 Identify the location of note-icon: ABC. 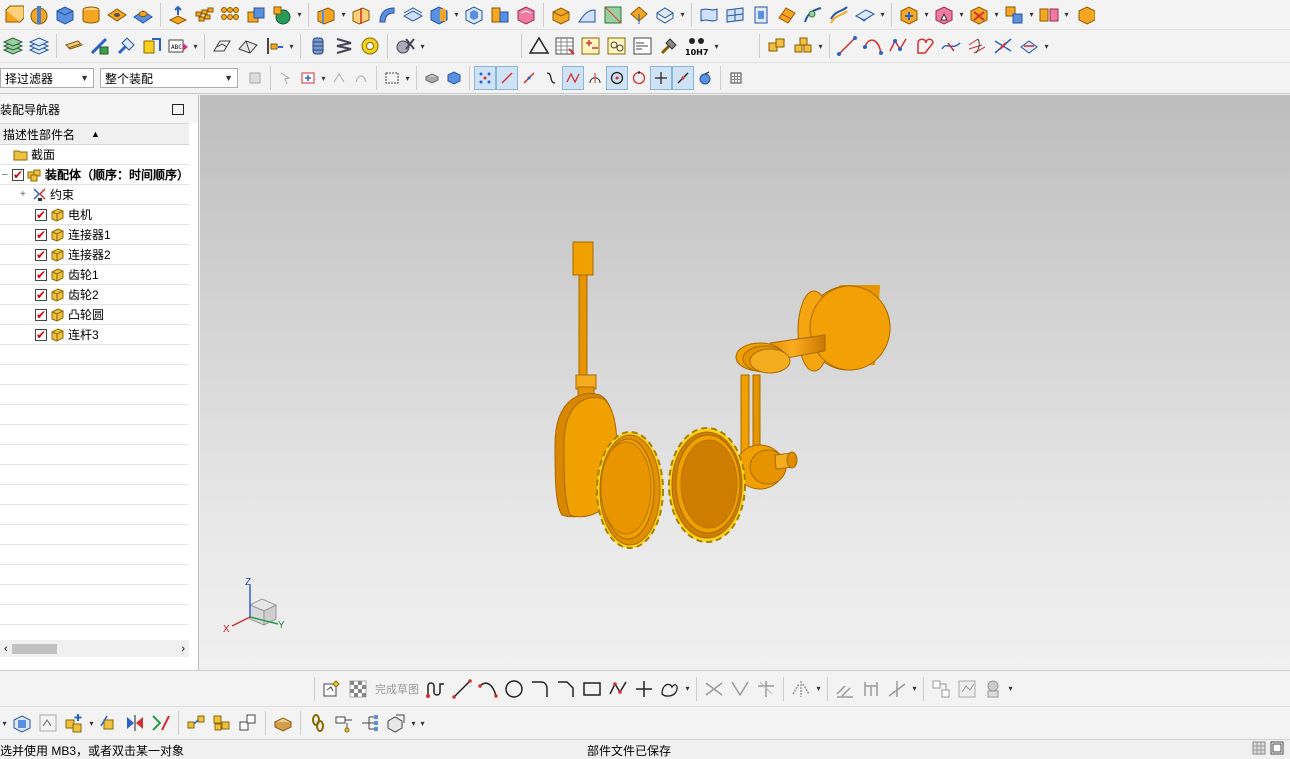
(178, 46).